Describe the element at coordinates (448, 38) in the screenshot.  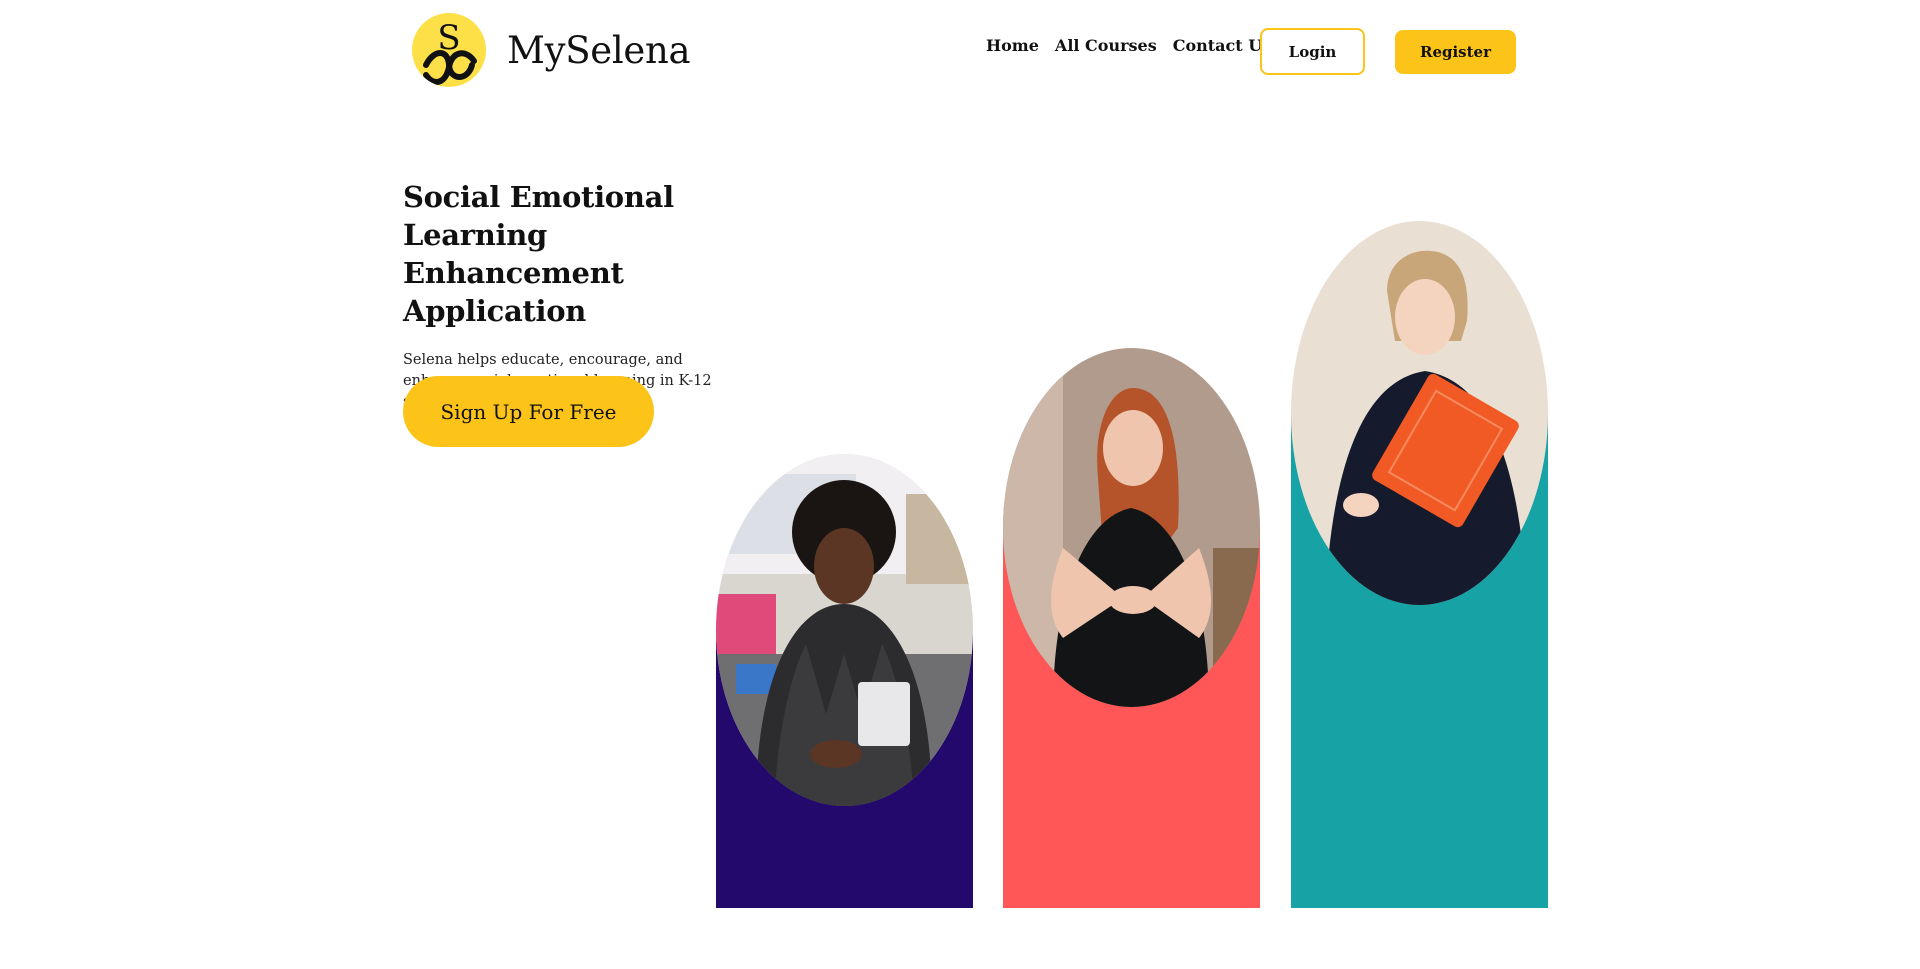
I see `svg-text: S` at that location.